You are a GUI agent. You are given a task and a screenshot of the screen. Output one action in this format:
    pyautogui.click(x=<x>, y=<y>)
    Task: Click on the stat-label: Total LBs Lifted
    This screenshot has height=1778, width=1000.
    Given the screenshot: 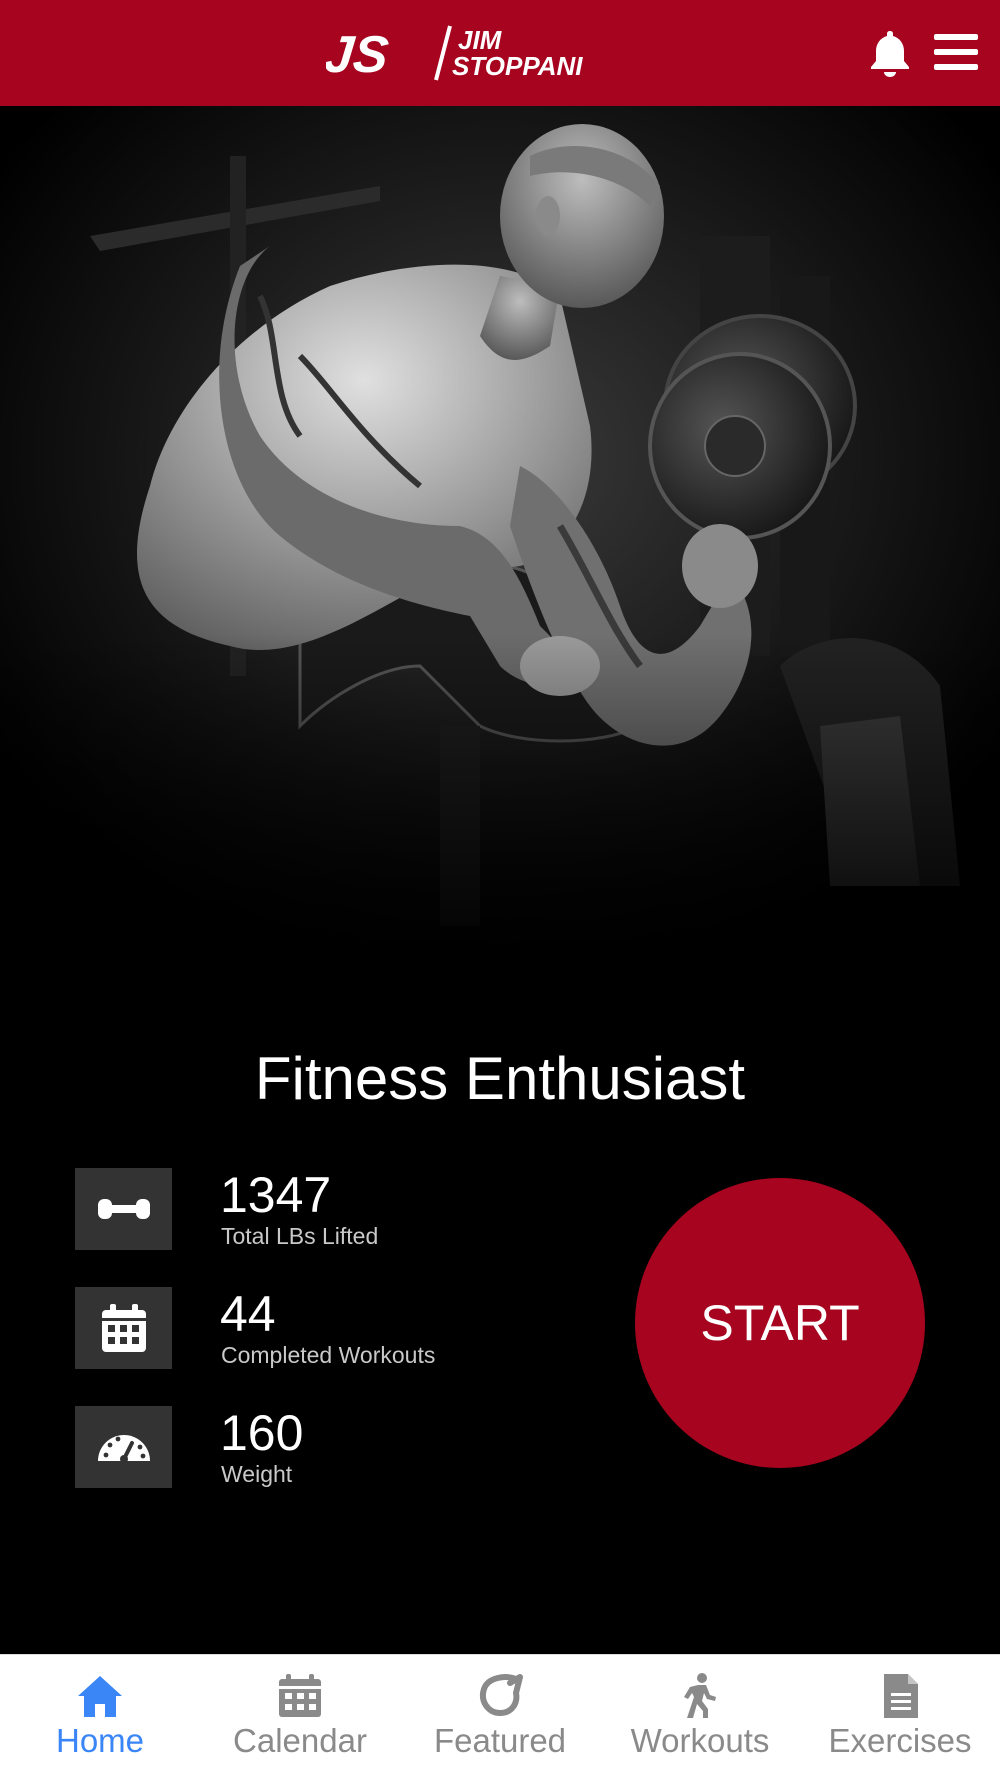 What is the action you would take?
    pyautogui.click(x=300, y=1236)
    